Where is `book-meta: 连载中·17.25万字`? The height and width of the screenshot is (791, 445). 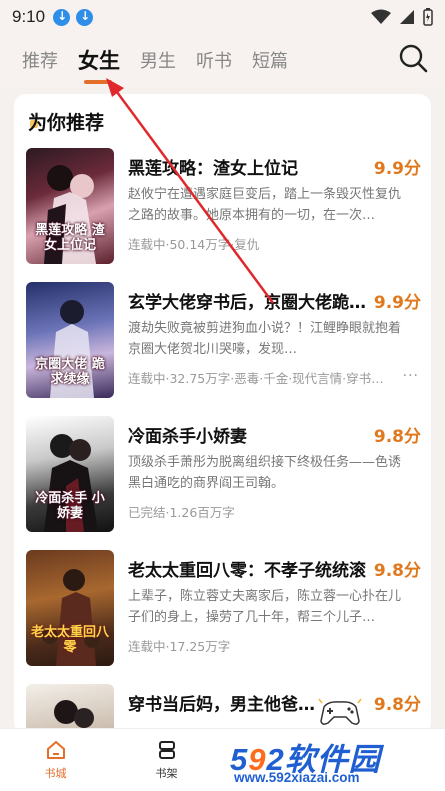 book-meta: 连载中·17.25万字 is located at coordinates (179, 646).